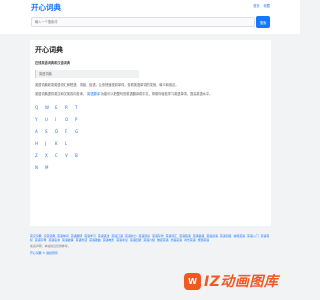  What do you see at coordinates (95, 240) in the screenshot?
I see `footer-link: 英语歌曲` at bounding box center [95, 240].